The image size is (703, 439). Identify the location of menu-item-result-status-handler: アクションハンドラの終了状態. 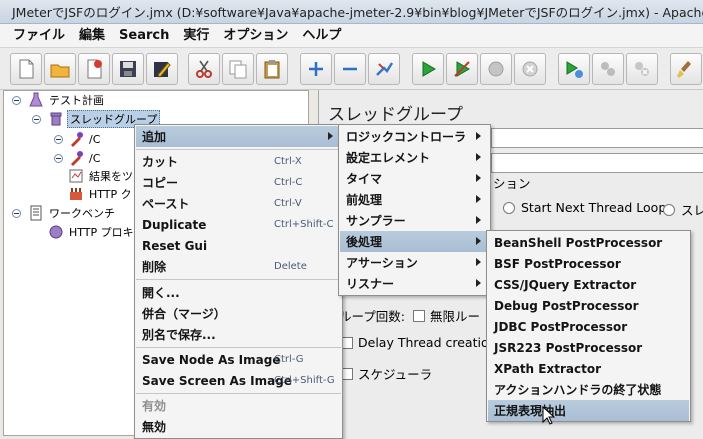
(588, 389).